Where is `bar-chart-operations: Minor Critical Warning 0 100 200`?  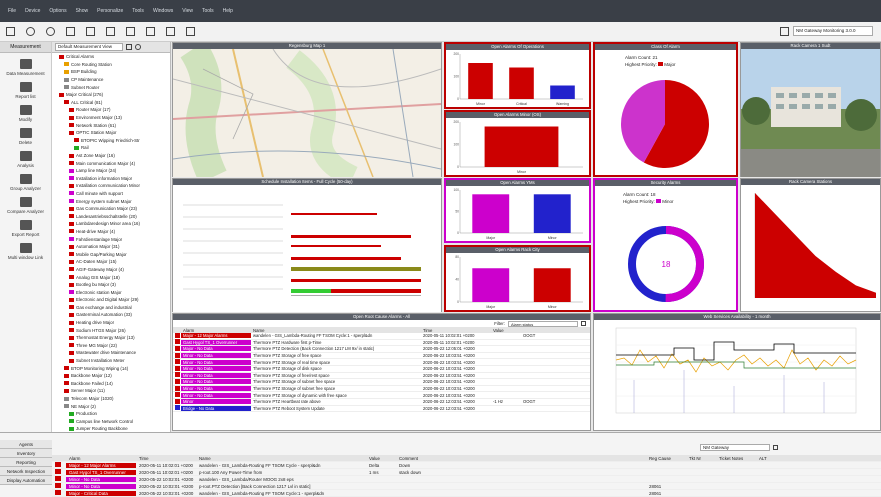
bar-chart-operations: Minor Critical Warning 0 100 200 is located at coordinates (517, 78).